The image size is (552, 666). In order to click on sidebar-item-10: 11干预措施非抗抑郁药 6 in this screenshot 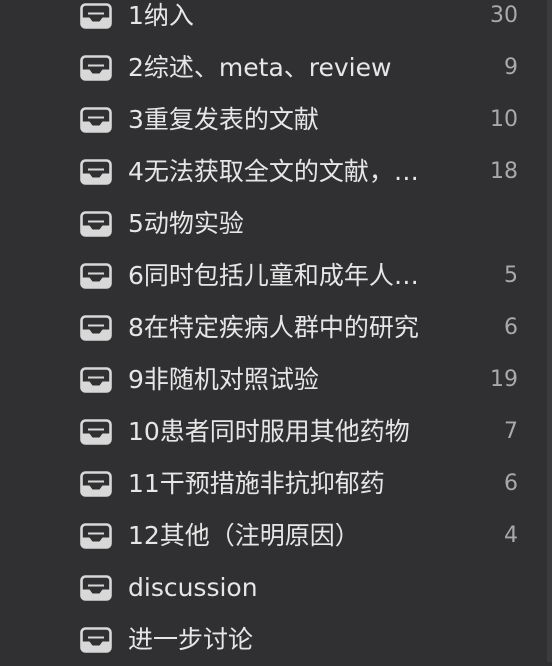, I will do `click(276, 484)`.